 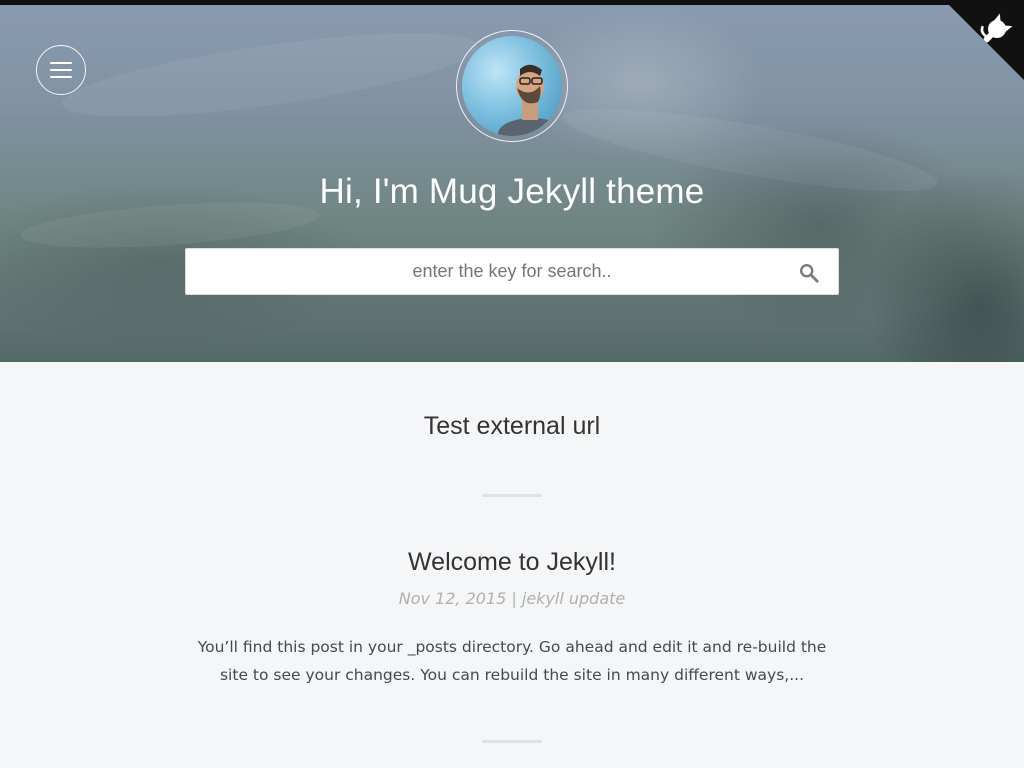 I want to click on search-input, so click(x=512, y=271).